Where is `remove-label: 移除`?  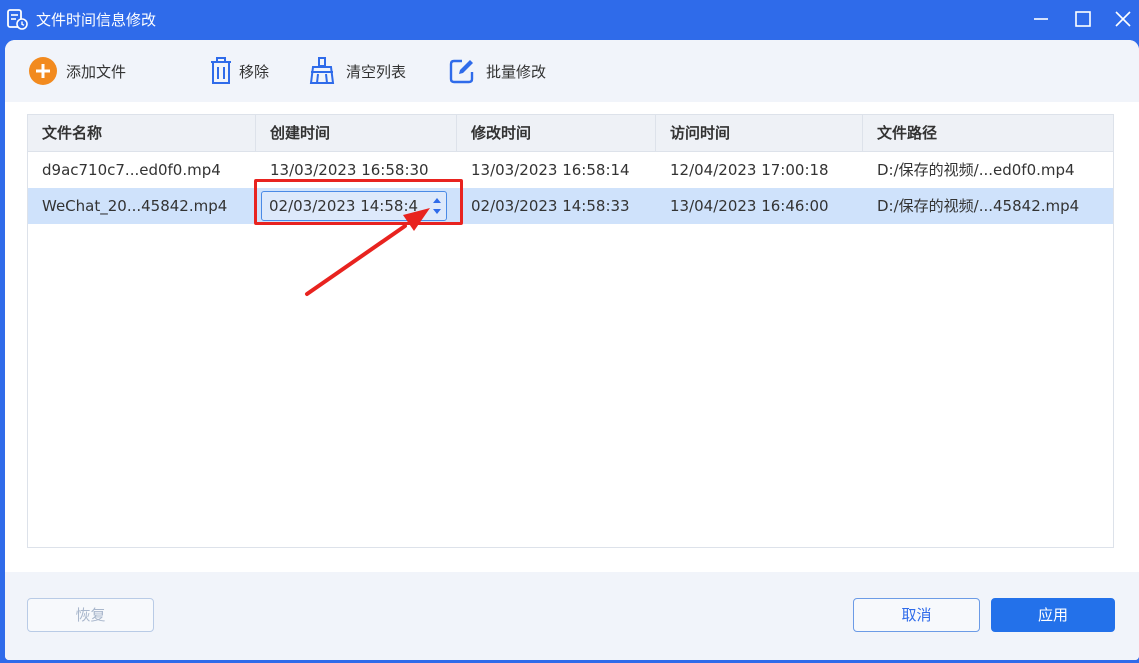 remove-label: 移除 is located at coordinates (254, 71).